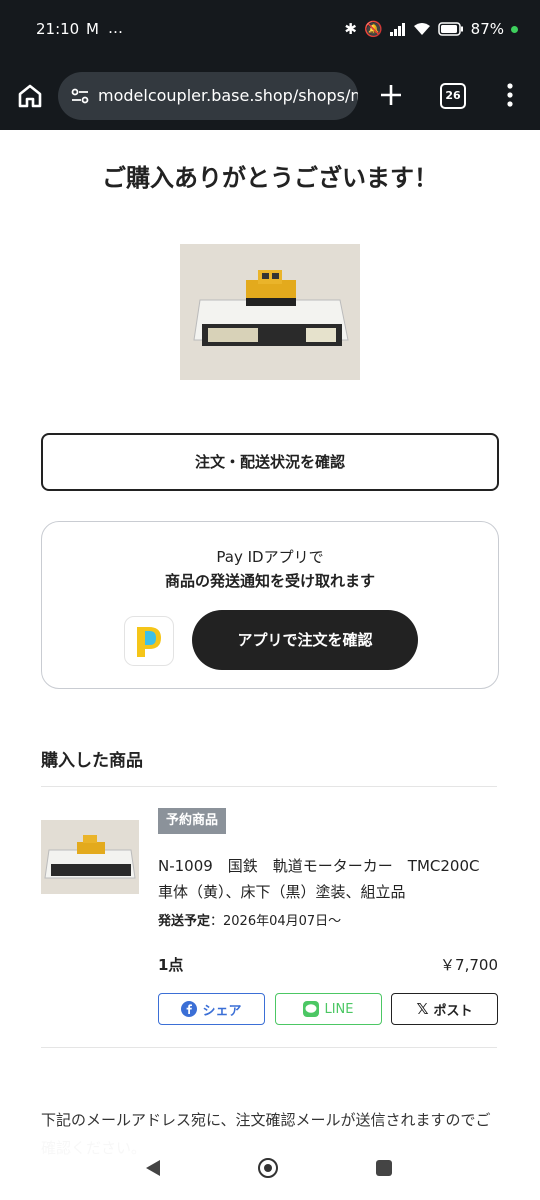 This screenshot has width=540, height=1200. Describe the element at coordinates (350, 29) in the screenshot. I see `bluetooth-icon: ✱` at that location.